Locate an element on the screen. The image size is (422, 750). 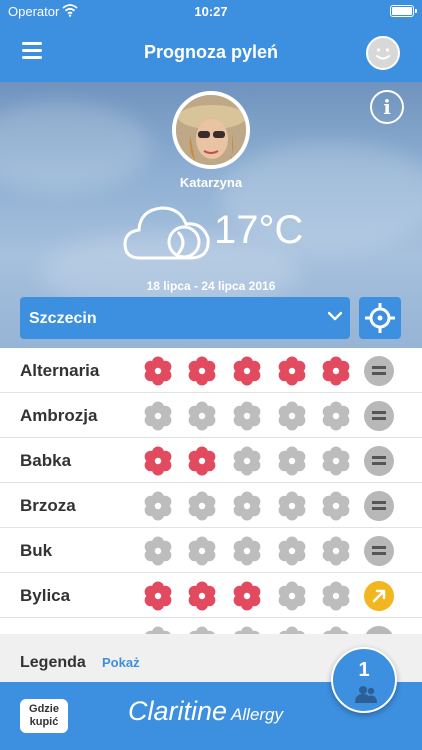
status-bar: Operator 10:27 is located at coordinates (211, 11).